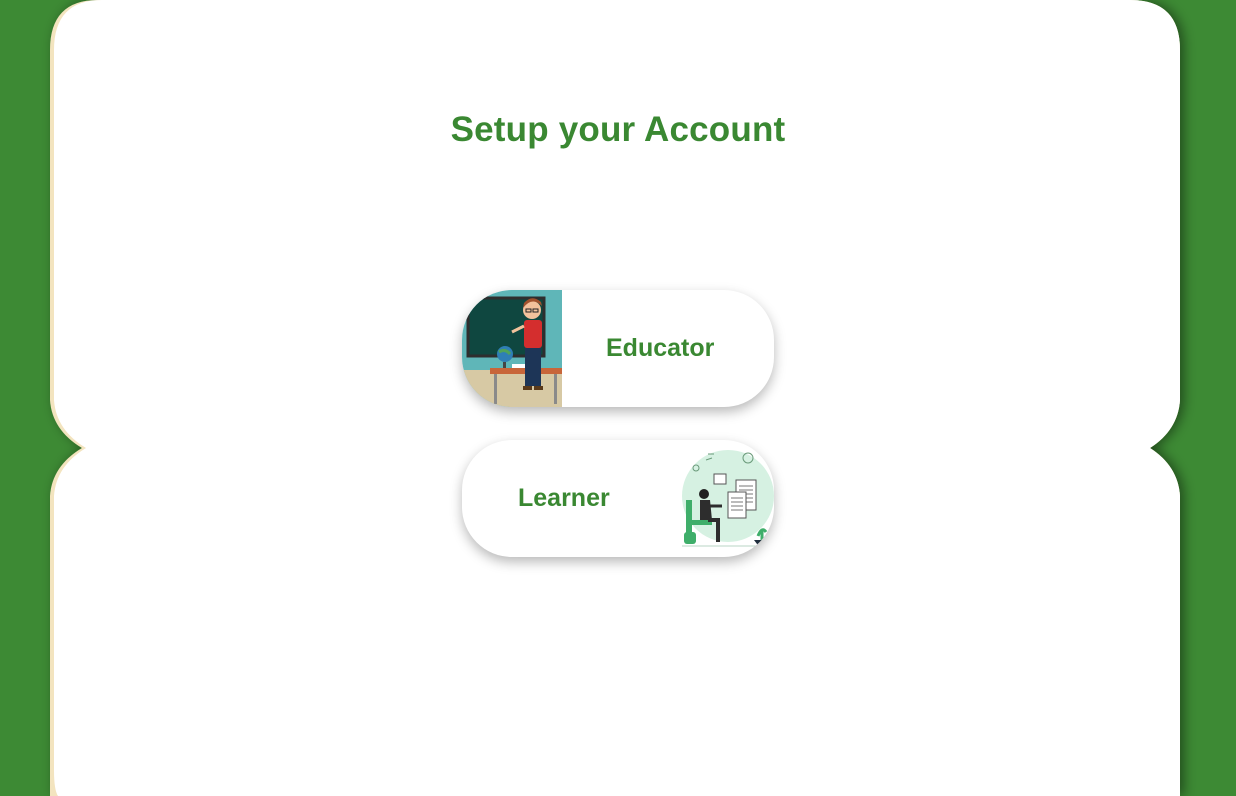 Image resolution: width=1236 pixels, height=796 pixels. Describe the element at coordinates (618, 498) in the screenshot. I see `learner-role-button: Learner` at that location.